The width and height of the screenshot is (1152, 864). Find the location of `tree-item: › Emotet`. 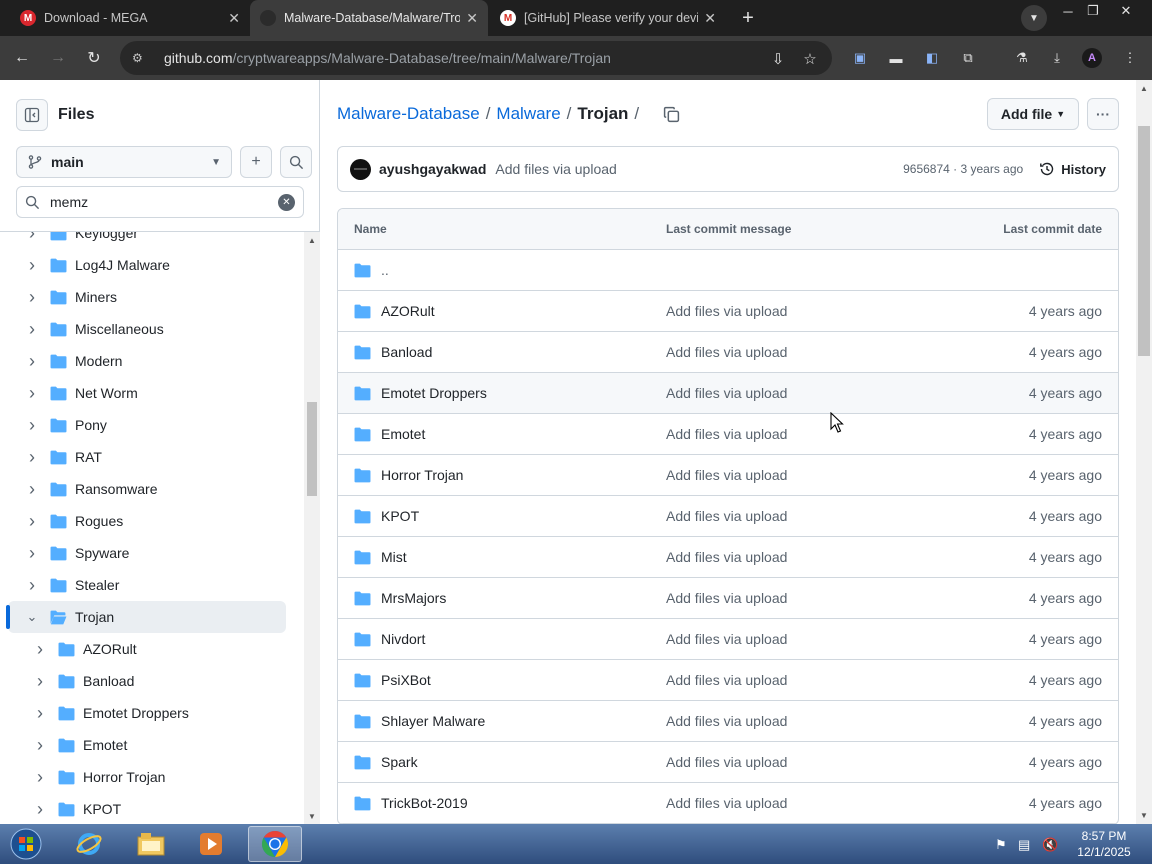

tree-item: › Emotet is located at coordinates (152, 745).